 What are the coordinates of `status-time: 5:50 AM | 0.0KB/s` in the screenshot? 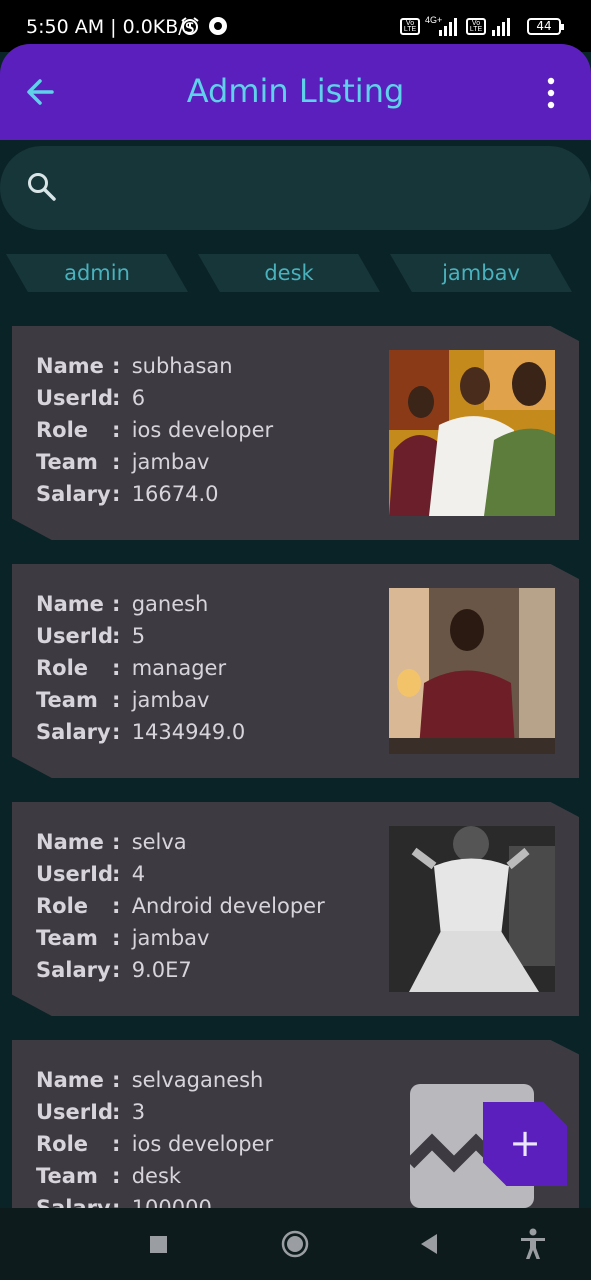 It's located at (110, 27).